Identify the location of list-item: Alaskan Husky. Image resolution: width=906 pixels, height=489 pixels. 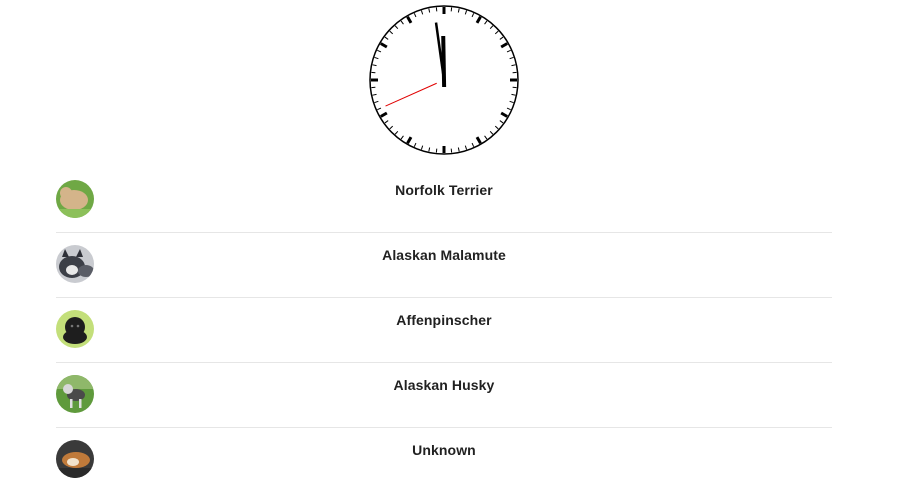
(444, 395).